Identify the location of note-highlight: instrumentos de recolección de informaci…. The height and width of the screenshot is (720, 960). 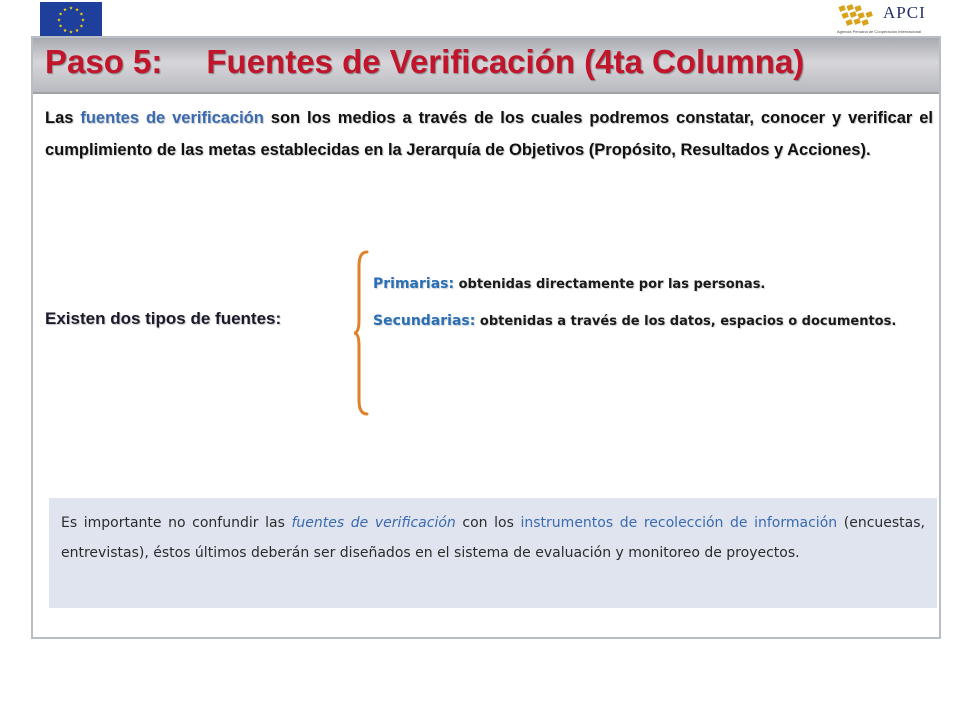
(679, 523).